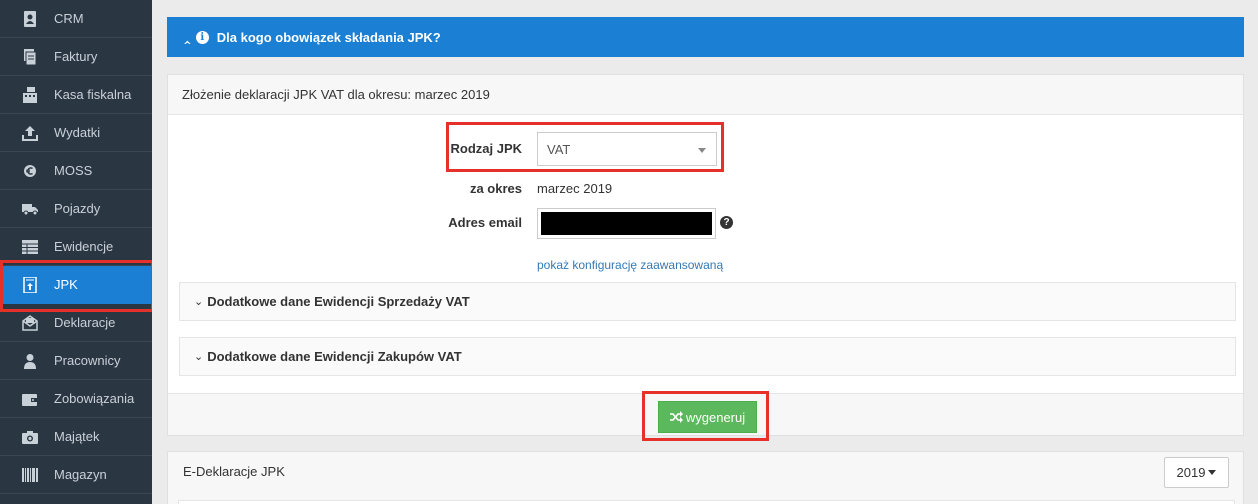 This screenshot has width=1258, height=504. I want to click on sales-section-title: Dodatkowe dane Ewidencji Sprzedaży VAT, so click(338, 301).